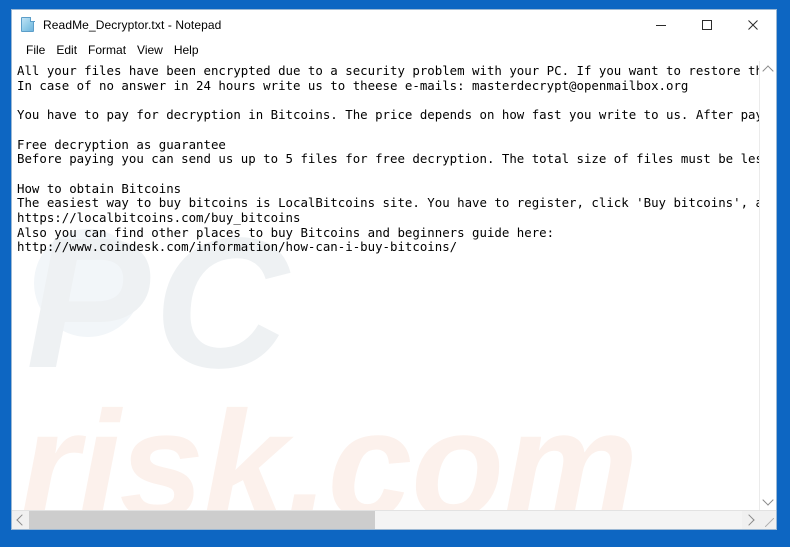  Describe the element at coordinates (394, 25) in the screenshot. I see `title-bar: ReadMe_Decryptor.txt - Notepad` at that location.